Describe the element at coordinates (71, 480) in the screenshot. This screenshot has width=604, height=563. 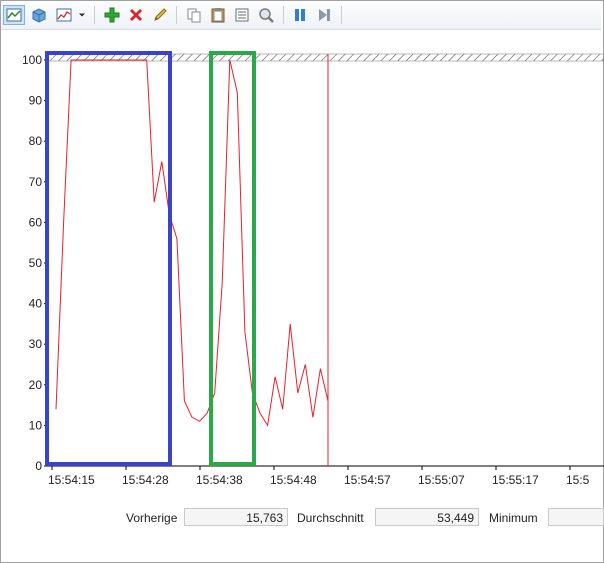
I see `x-tick-label: 15:54:15` at that location.